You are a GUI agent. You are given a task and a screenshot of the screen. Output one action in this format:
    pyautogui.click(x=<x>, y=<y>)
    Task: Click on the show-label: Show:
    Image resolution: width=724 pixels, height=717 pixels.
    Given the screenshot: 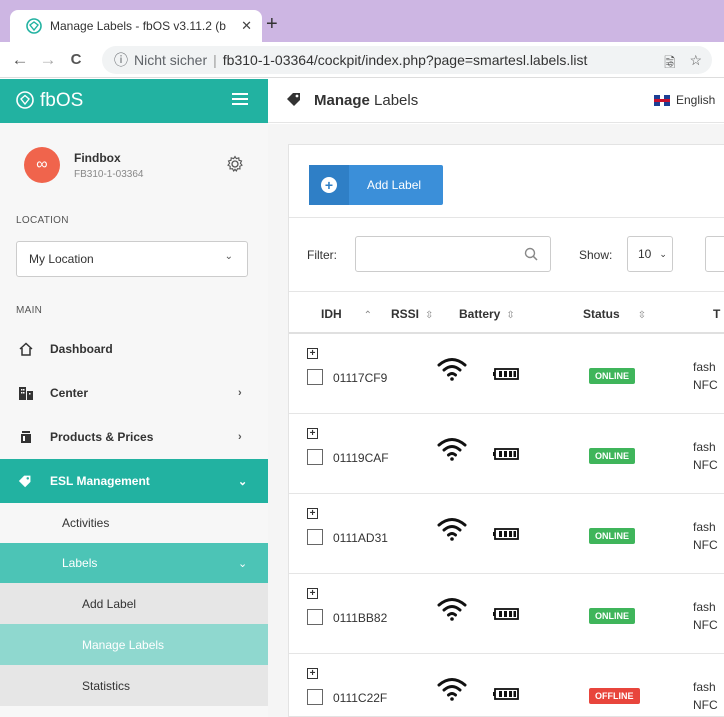 What is the action you would take?
    pyautogui.click(x=596, y=255)
    